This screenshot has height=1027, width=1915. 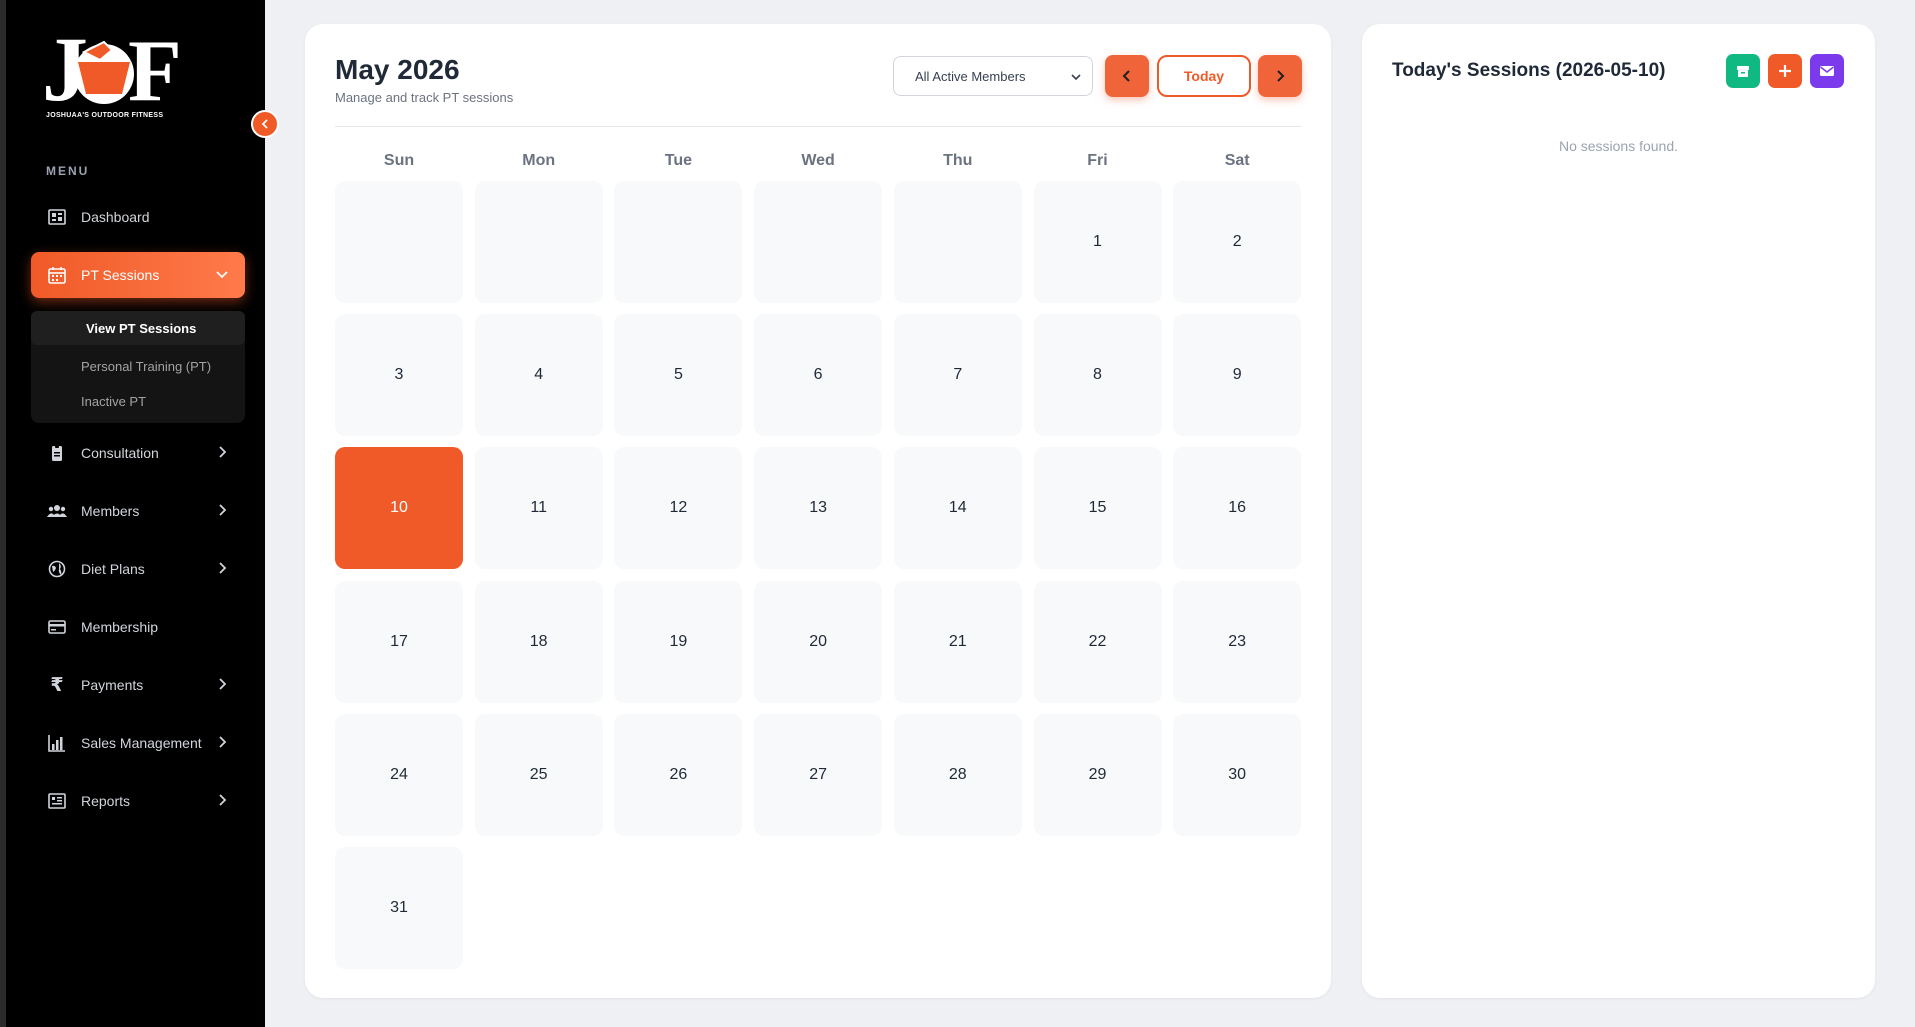 What do you see at coordinates (1280, 76) in the screenshot?
I see `next-month-button` at bounding box center [1280, 76].